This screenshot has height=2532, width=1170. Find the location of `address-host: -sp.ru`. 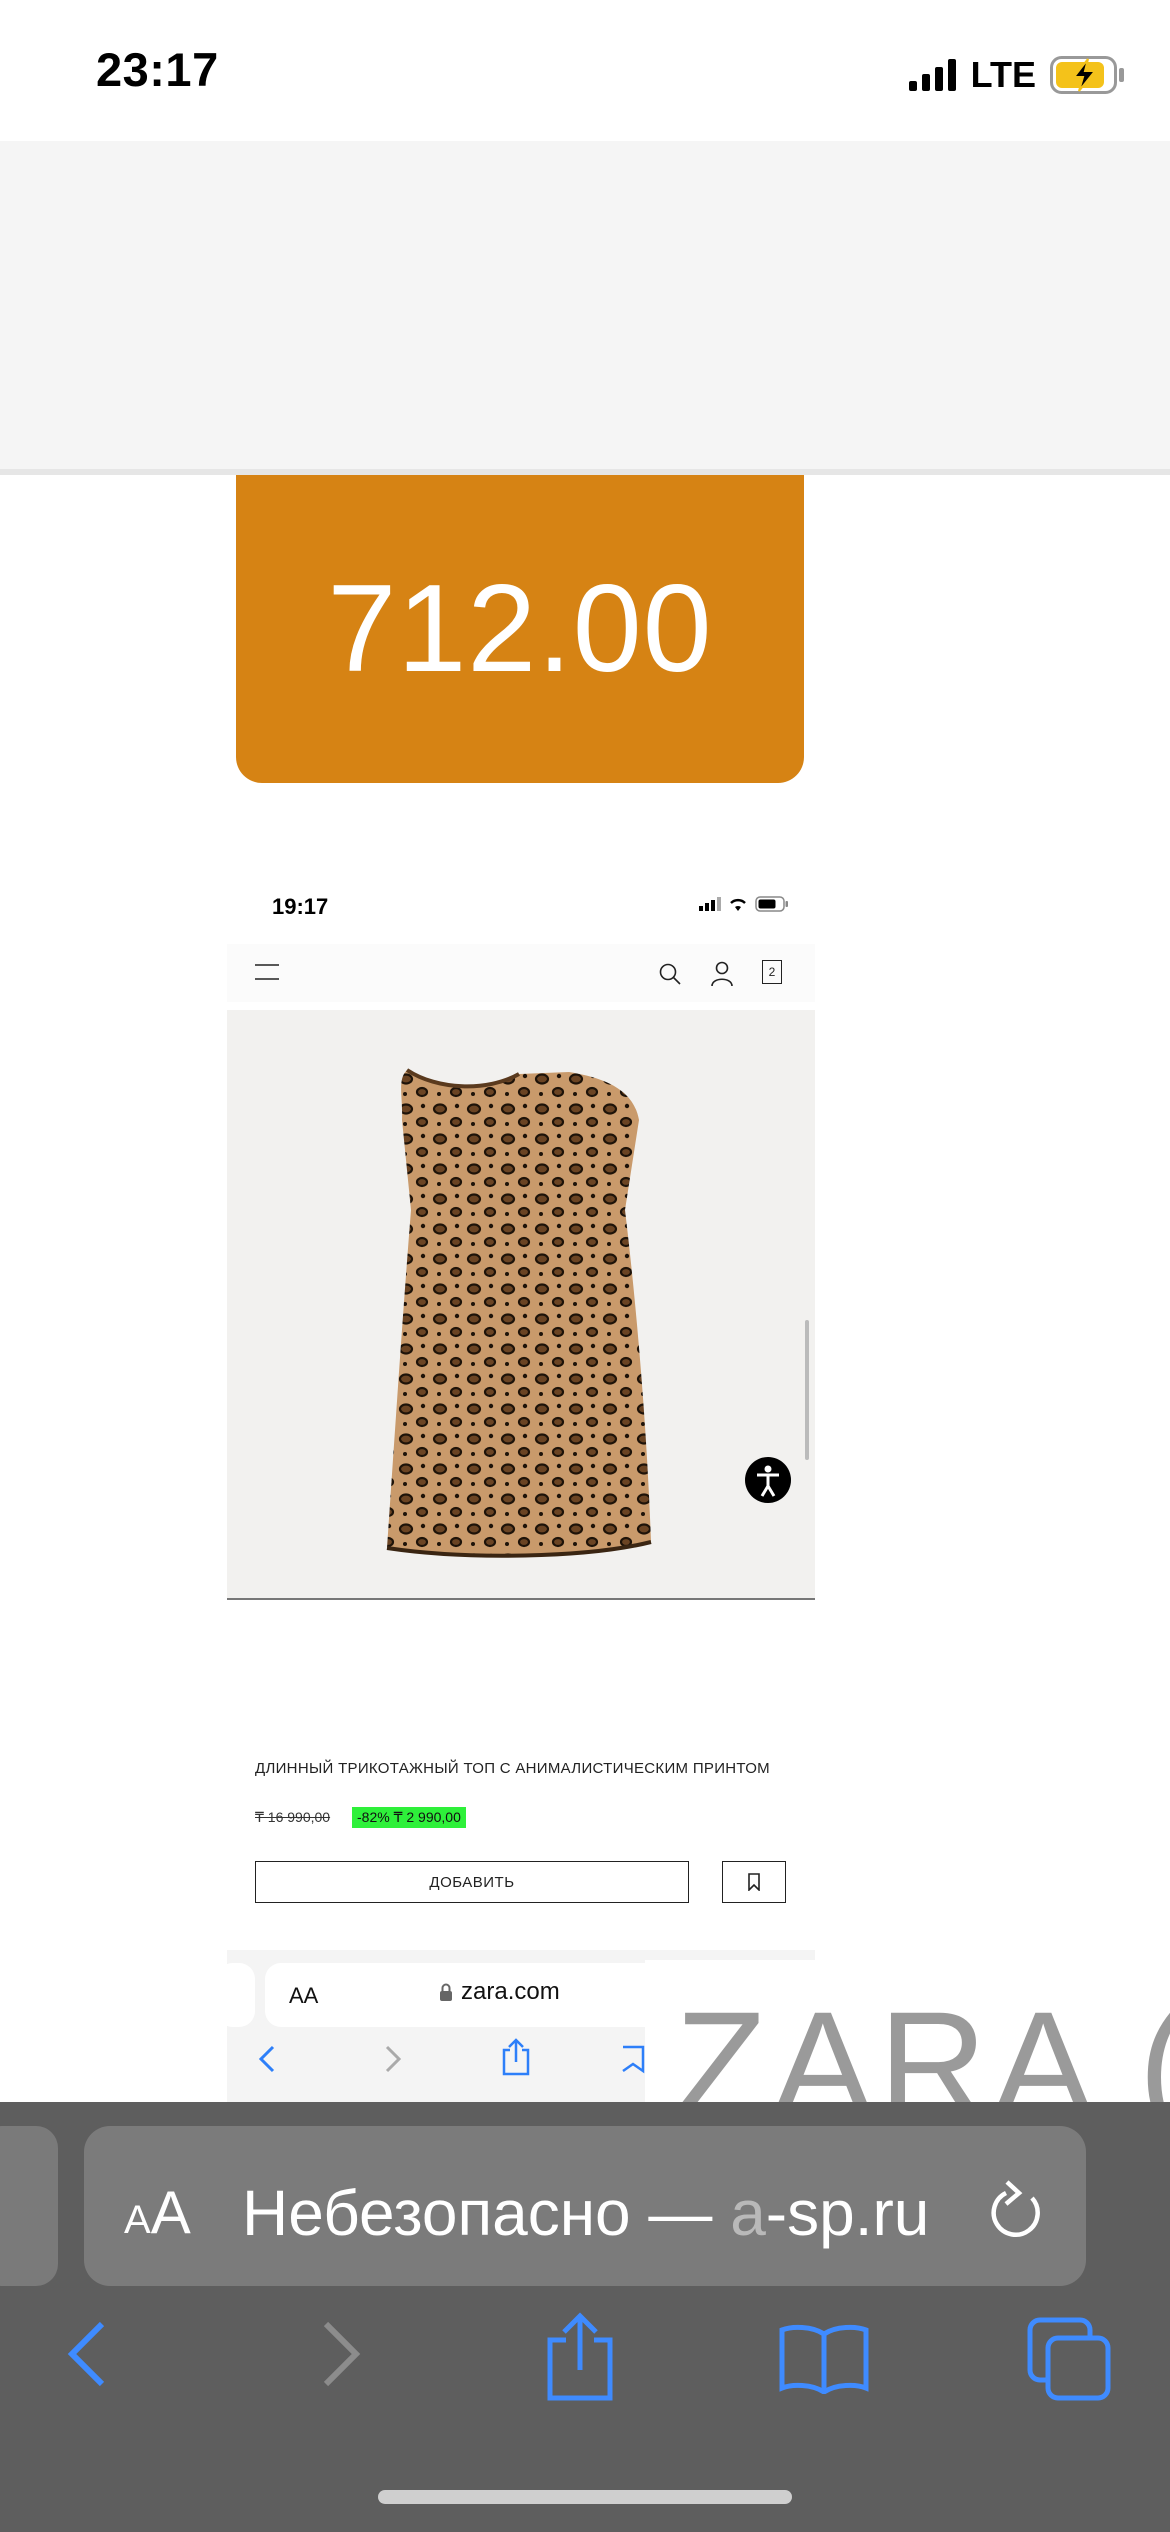

address-host: -sp.ru is located at coordinates (847, 2213).